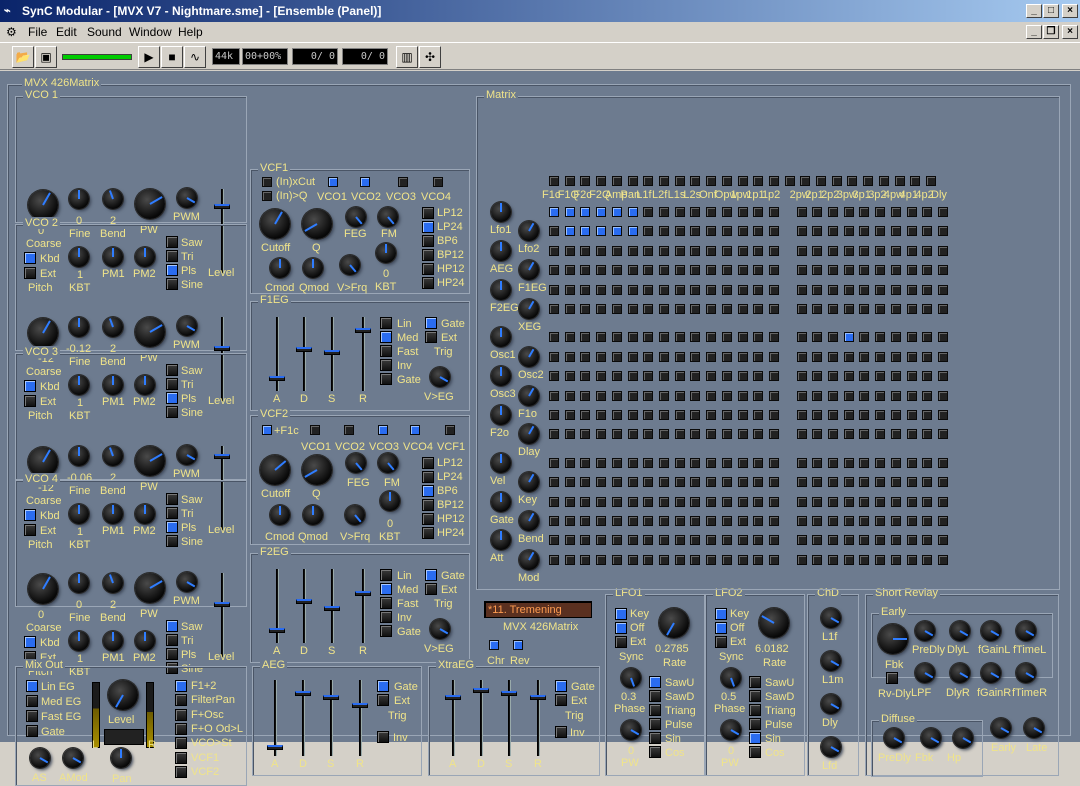 The height and width of the screenshot is (786, 1080). What do you see at coordinates (222, 349) in the screenshot?
I see `vco2-level-fader` at bounding box center [222, 349].